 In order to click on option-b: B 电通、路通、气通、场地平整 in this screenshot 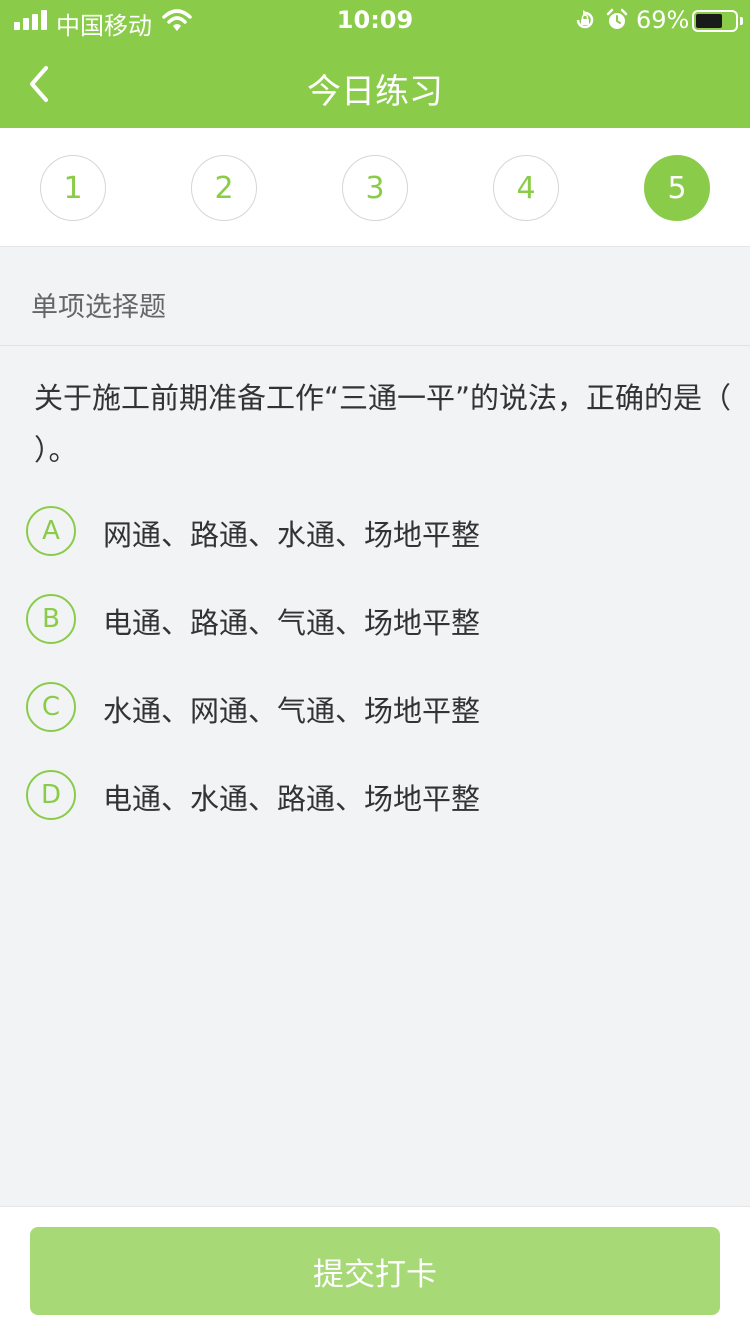, I will do `click(376, 619)`.